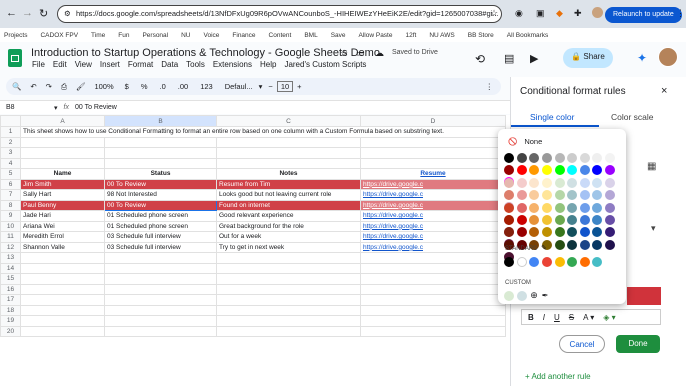 This screenshot has width=686, height=386. What do you see at coordinates (10, 289) in the screenshot?
I see `row-header: 16` at bounding box center [10, 289].